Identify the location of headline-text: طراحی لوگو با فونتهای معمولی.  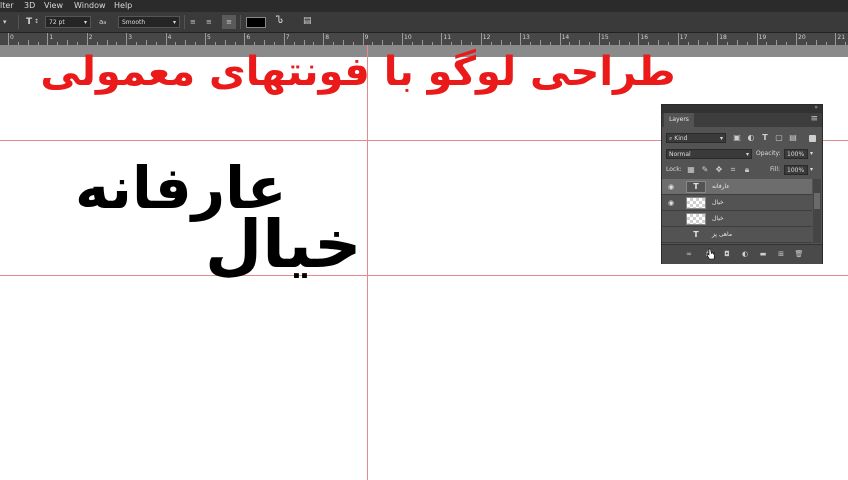
(358, 72).